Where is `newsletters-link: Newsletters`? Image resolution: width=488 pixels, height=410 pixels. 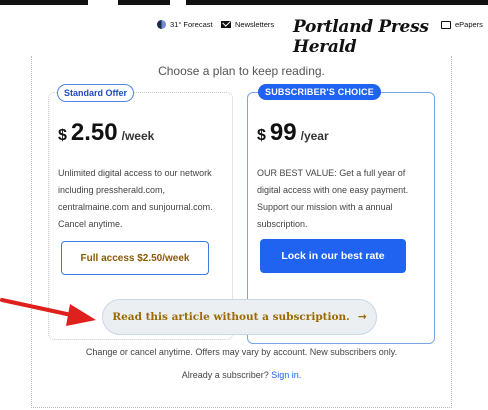 newsletters-link: Newsletters is located at coordinates (247, 24).